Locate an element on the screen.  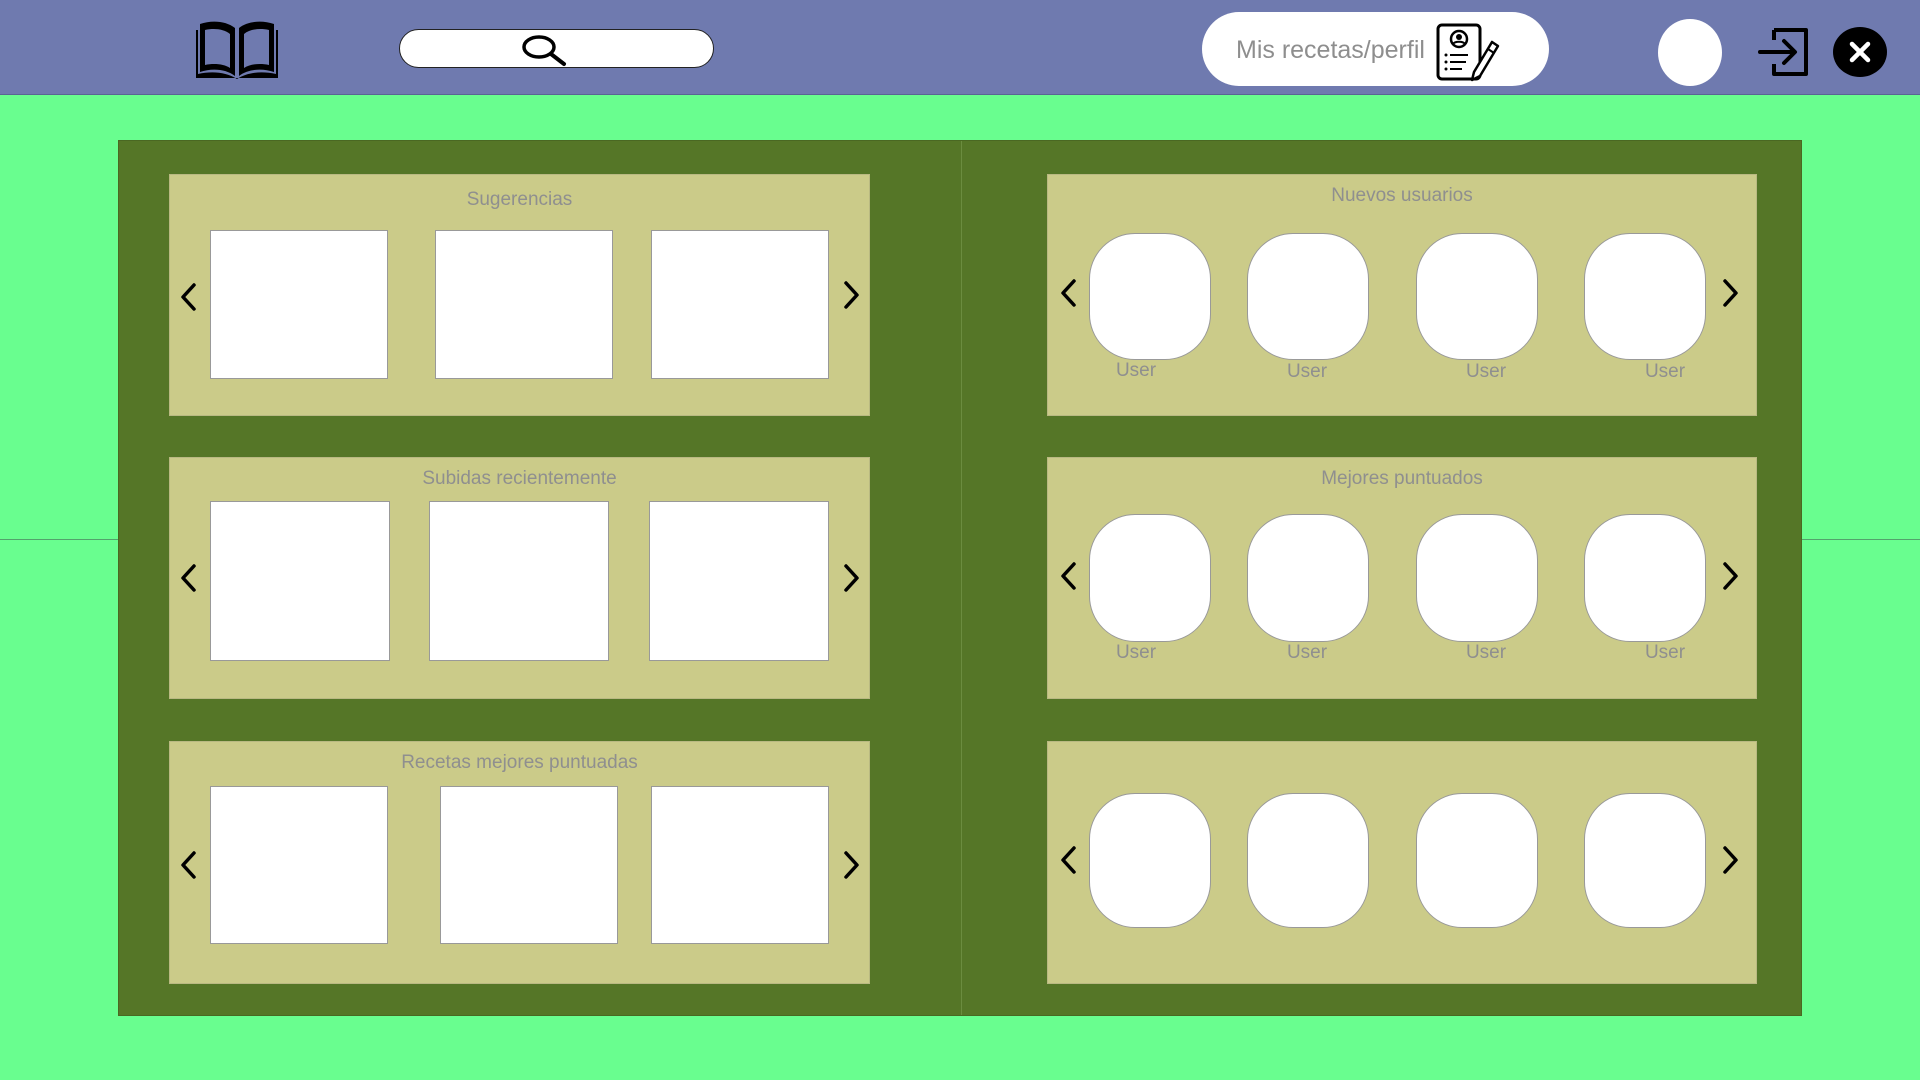
suggestions-panel: Sugerencias is located at coordinates (519, 295).